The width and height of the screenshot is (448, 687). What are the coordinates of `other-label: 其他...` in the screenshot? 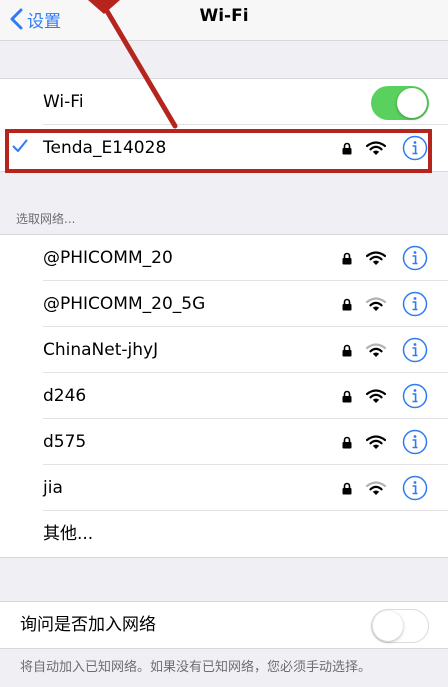 It's located at (68, 534).